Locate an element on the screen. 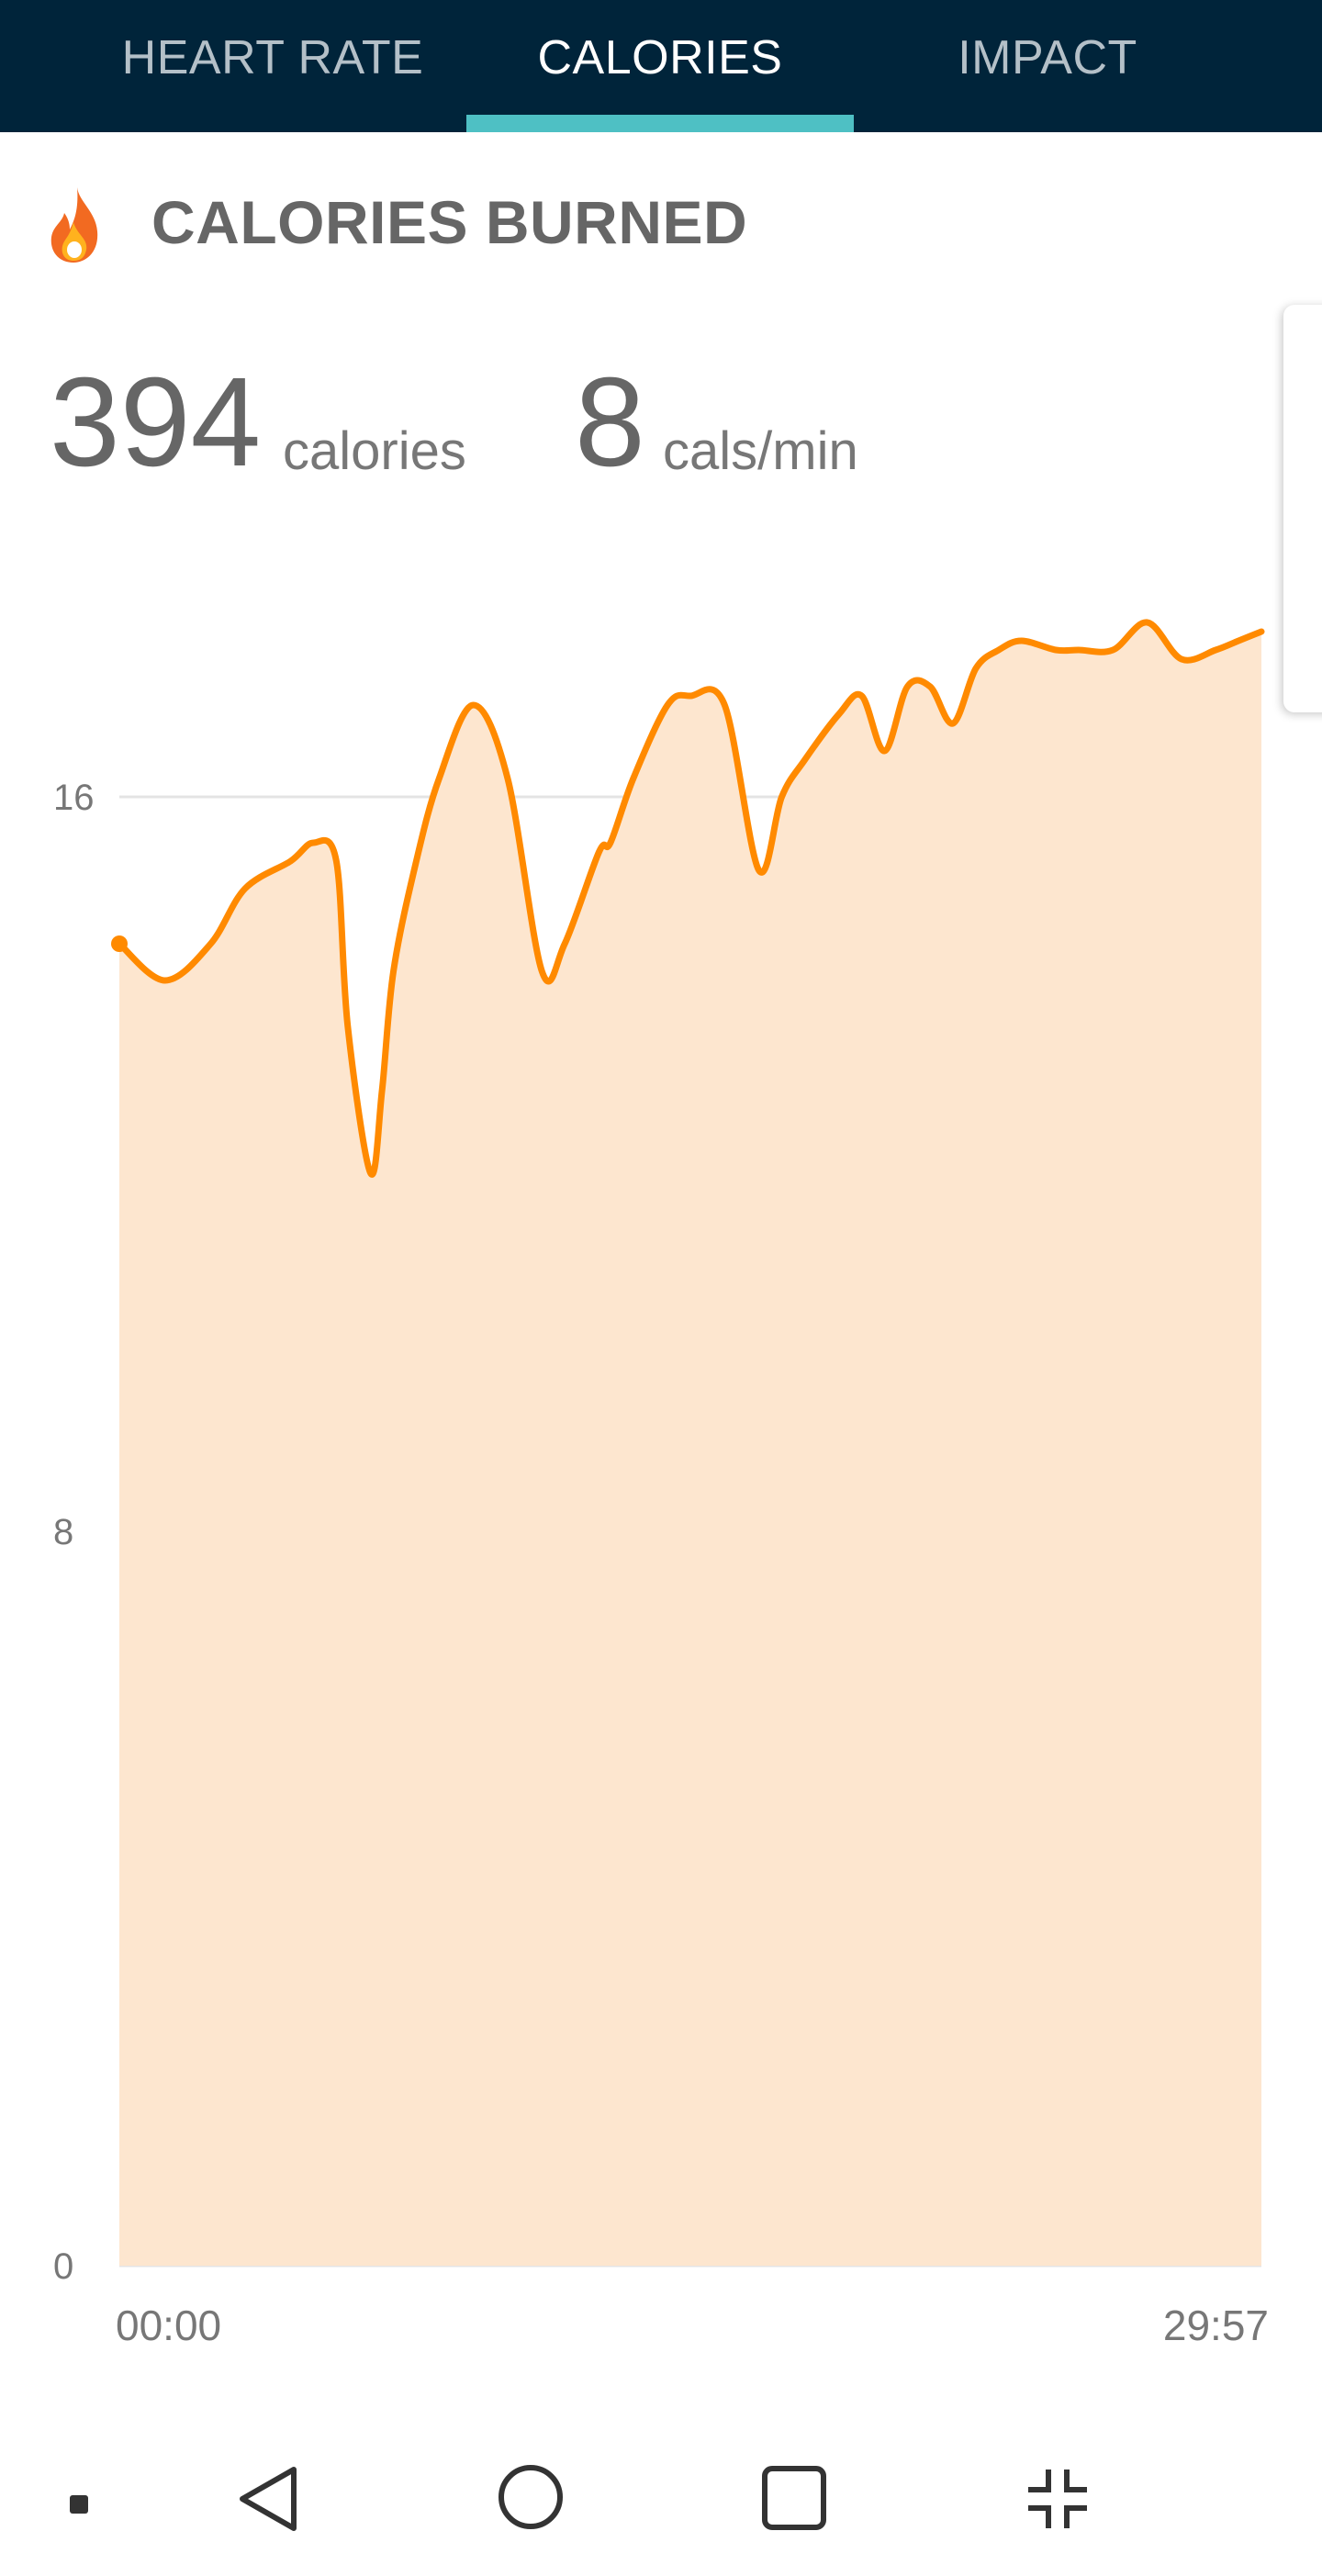 The width and height of the screenshot is (1322, 2576). tab-calories: CALORIES is located at coordinates (660, 66).